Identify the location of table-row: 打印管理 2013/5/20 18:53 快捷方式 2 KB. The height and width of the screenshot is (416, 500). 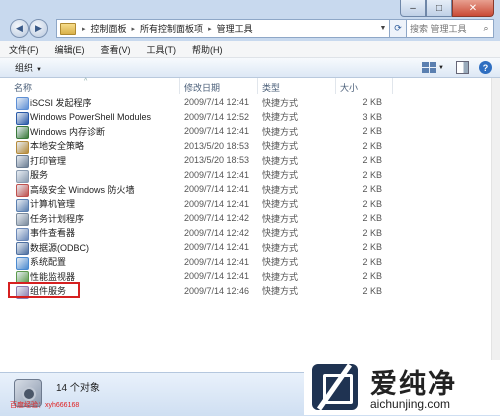
(245, 160).